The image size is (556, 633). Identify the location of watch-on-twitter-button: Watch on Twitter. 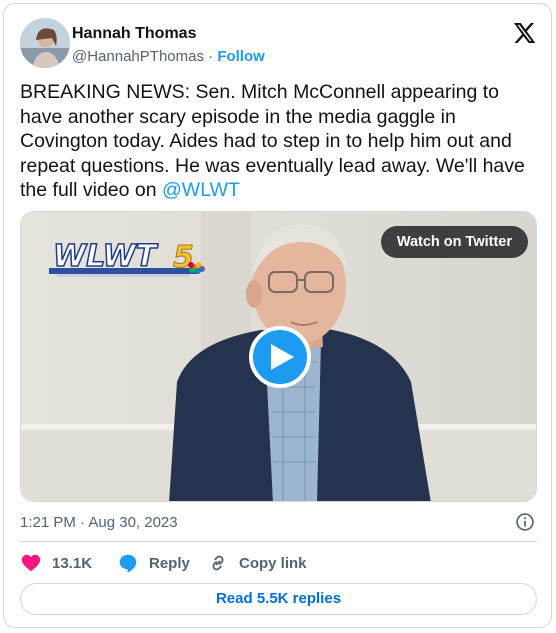
(454, 242).